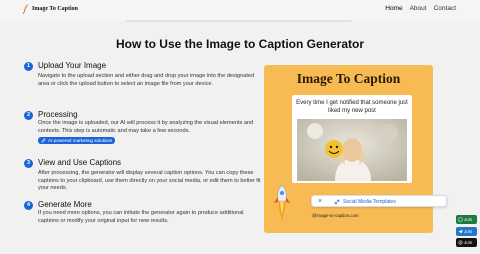 This screenshot has width=480, height=254. I want to click on telegram-join-button: Join, so click(466, 231).